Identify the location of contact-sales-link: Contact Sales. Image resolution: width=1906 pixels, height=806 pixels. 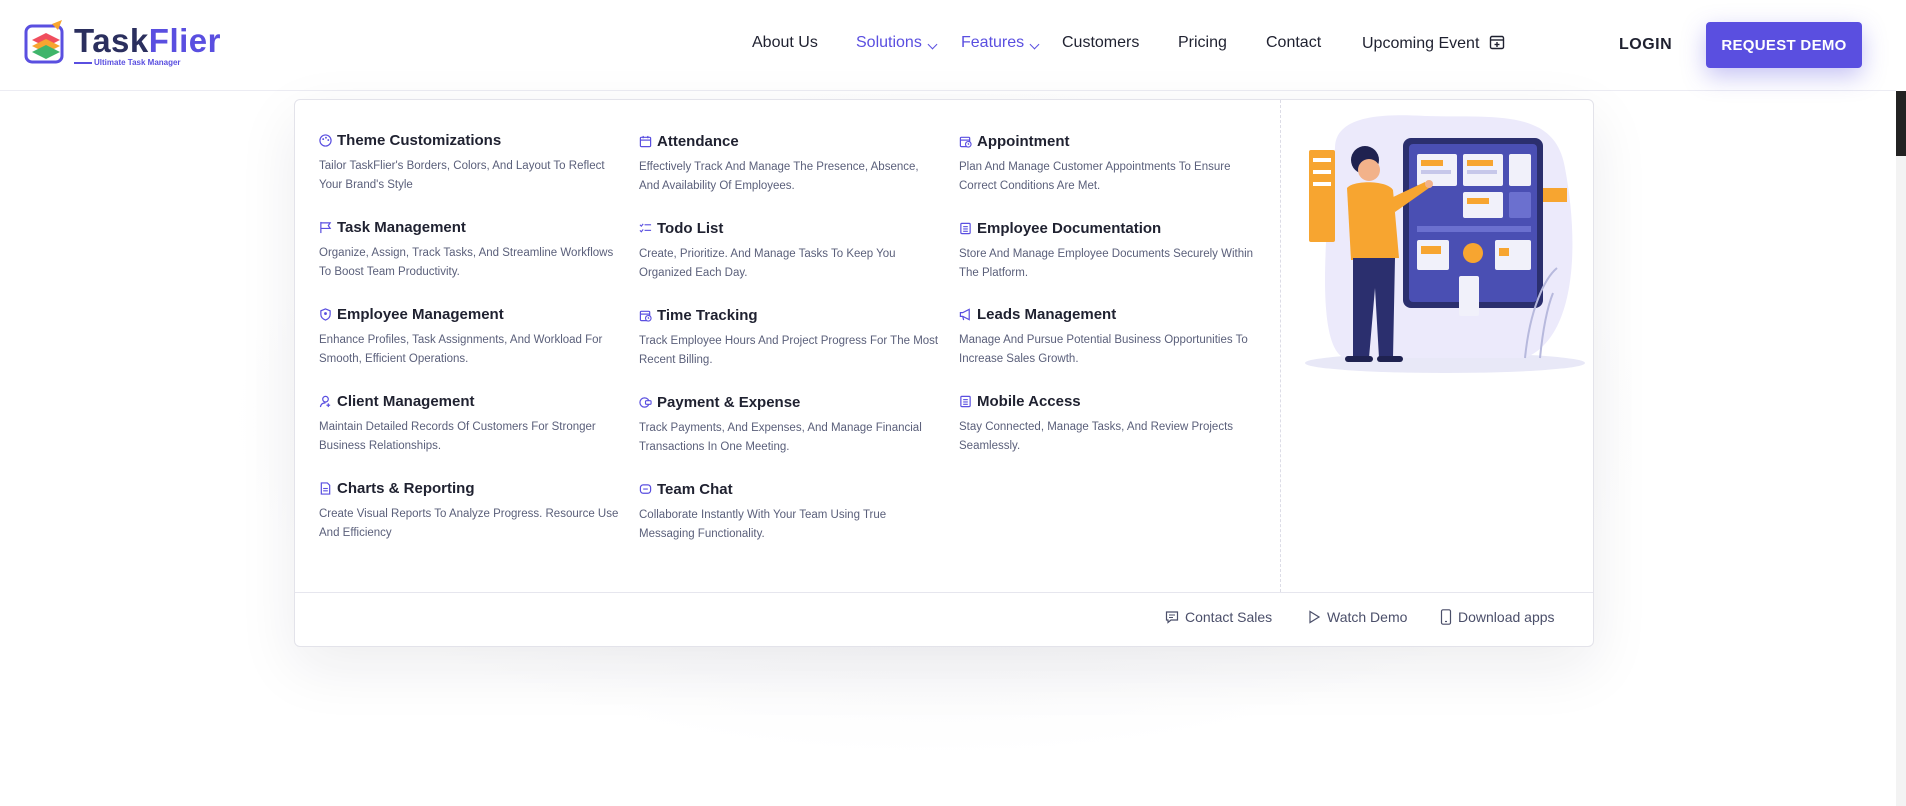
(1218, 617).